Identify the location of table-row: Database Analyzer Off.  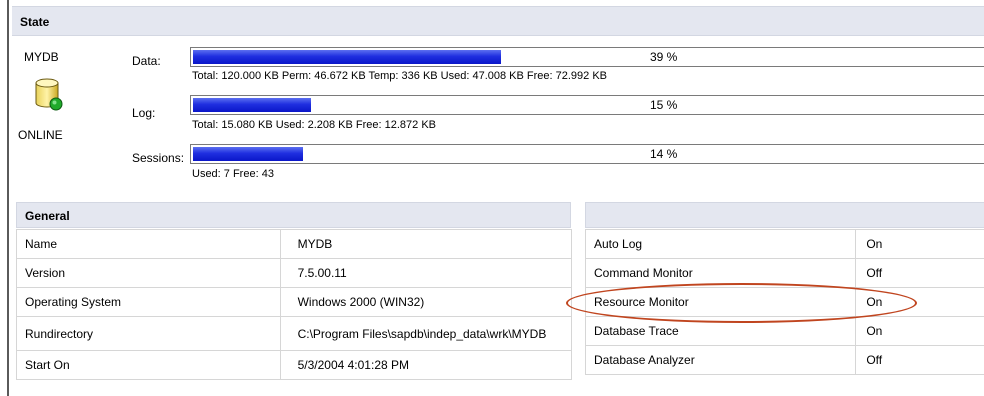
(784, 360).